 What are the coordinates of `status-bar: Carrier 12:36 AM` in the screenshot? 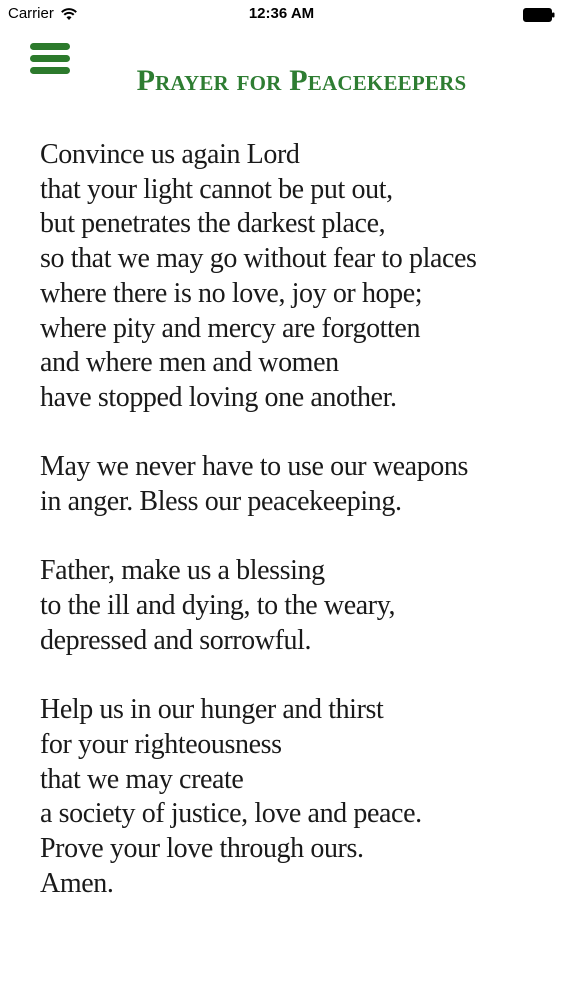 It's located at (281, 15).